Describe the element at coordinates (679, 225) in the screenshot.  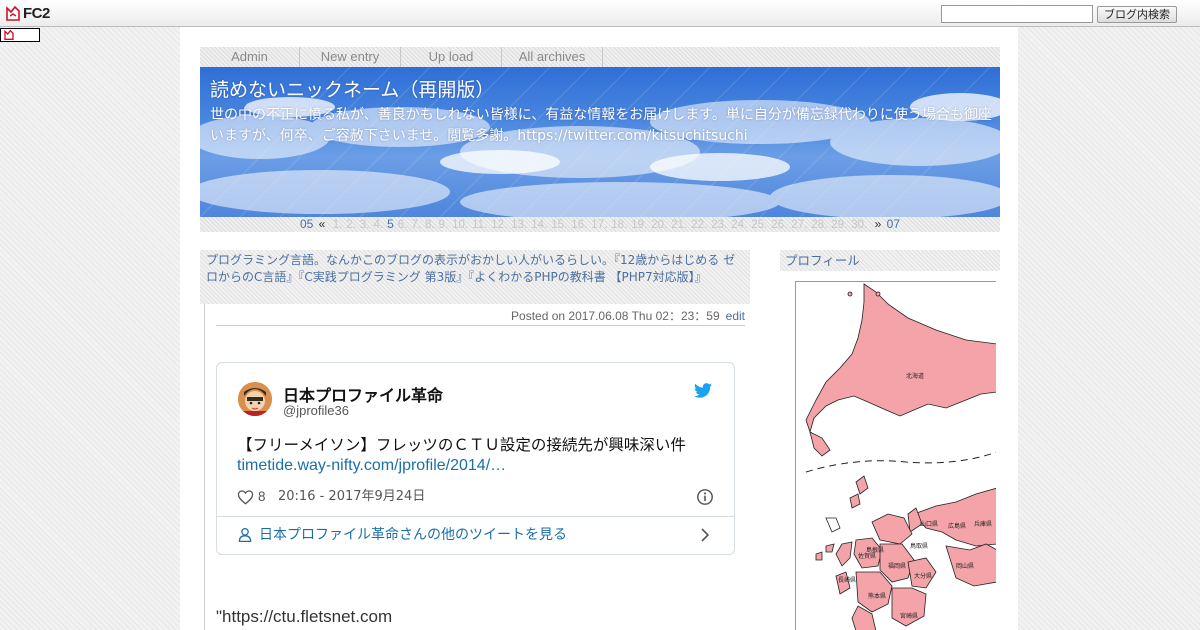
I see `day-link: 21.` at that location.